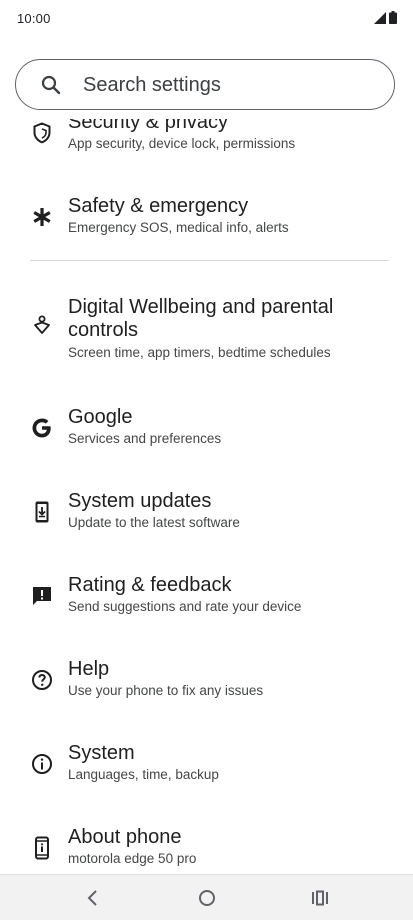 Image resolution: width=413 pixels, height=920 pixels. What do you see at coordinates (42, 848) in the screenshot?
I see `phone-icon` at bounding box center [42, 848].